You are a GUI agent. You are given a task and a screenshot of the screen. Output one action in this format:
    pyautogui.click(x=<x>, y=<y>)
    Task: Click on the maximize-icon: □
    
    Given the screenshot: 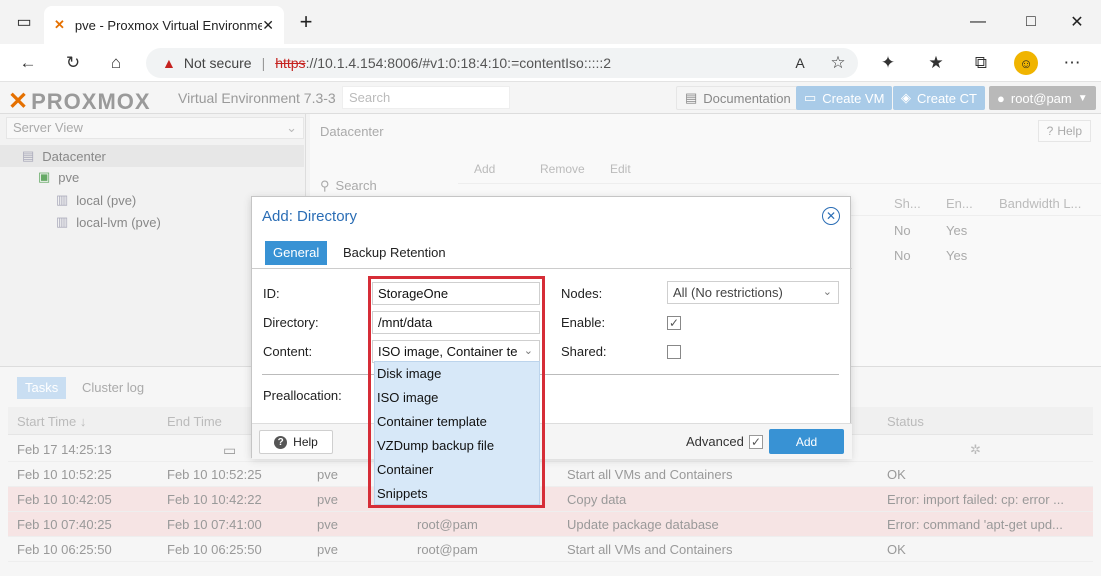 What is the action you would take?
    pyautogui.click(x=1031, y=22)
    